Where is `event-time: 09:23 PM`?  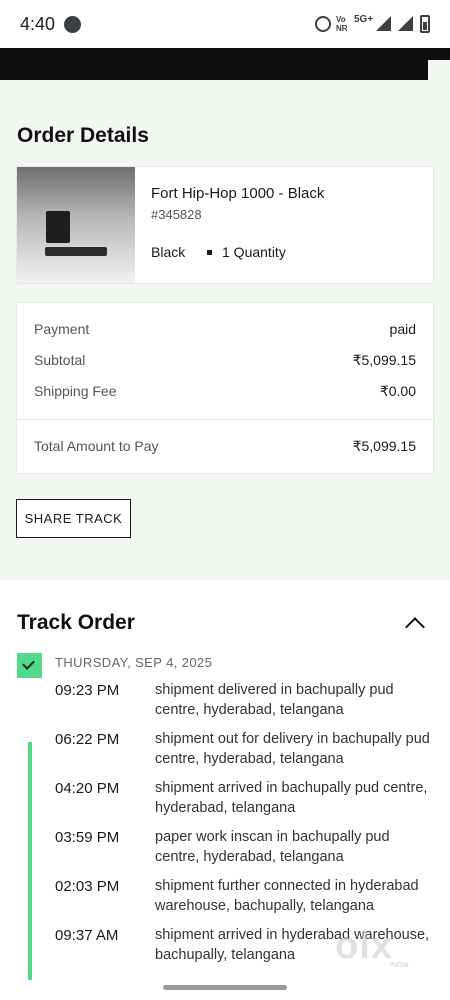
event-time: 09:23 PM is located at coordinates (87, 690).